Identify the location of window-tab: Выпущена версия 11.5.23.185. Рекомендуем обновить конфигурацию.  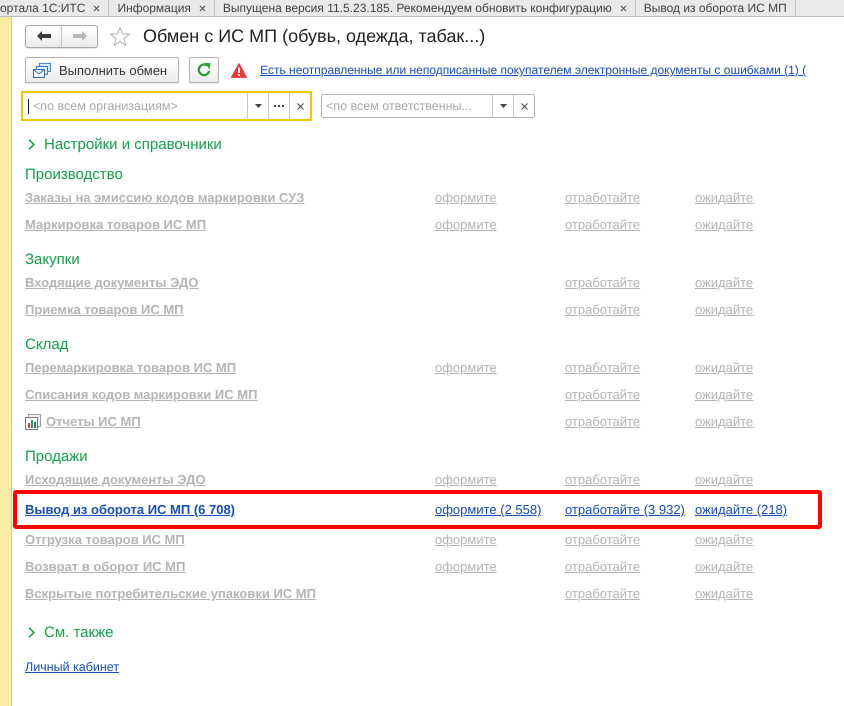
(425, 8).